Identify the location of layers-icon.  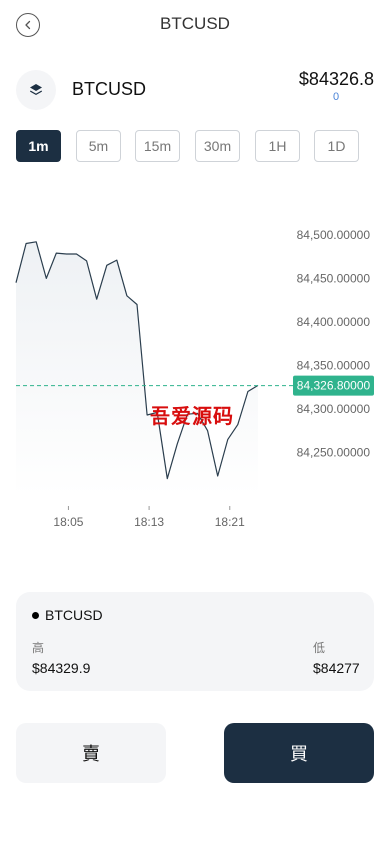
(36, 90).